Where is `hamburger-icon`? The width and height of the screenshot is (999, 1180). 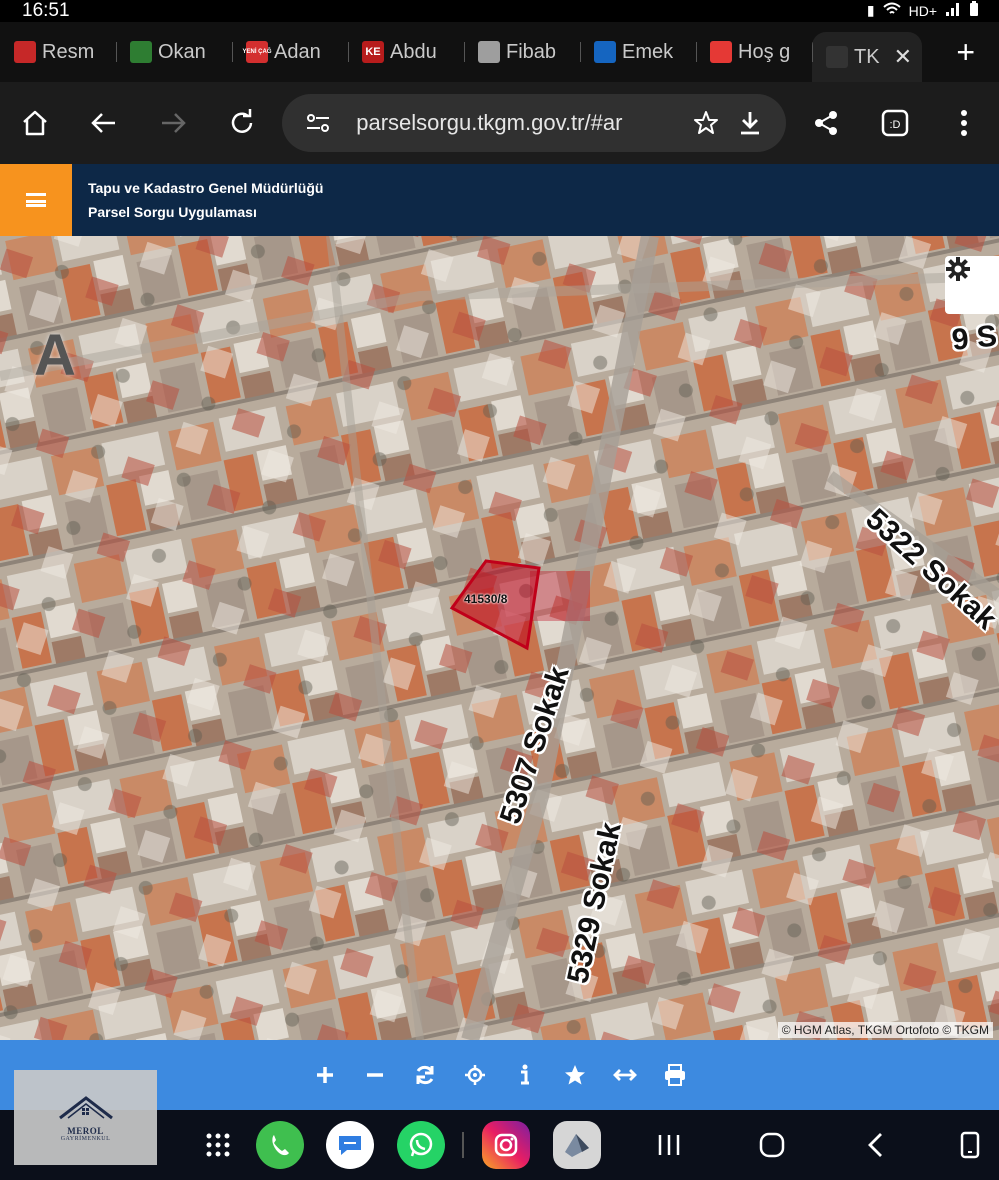
hamburger-icon is located at coordinates (36, 200).